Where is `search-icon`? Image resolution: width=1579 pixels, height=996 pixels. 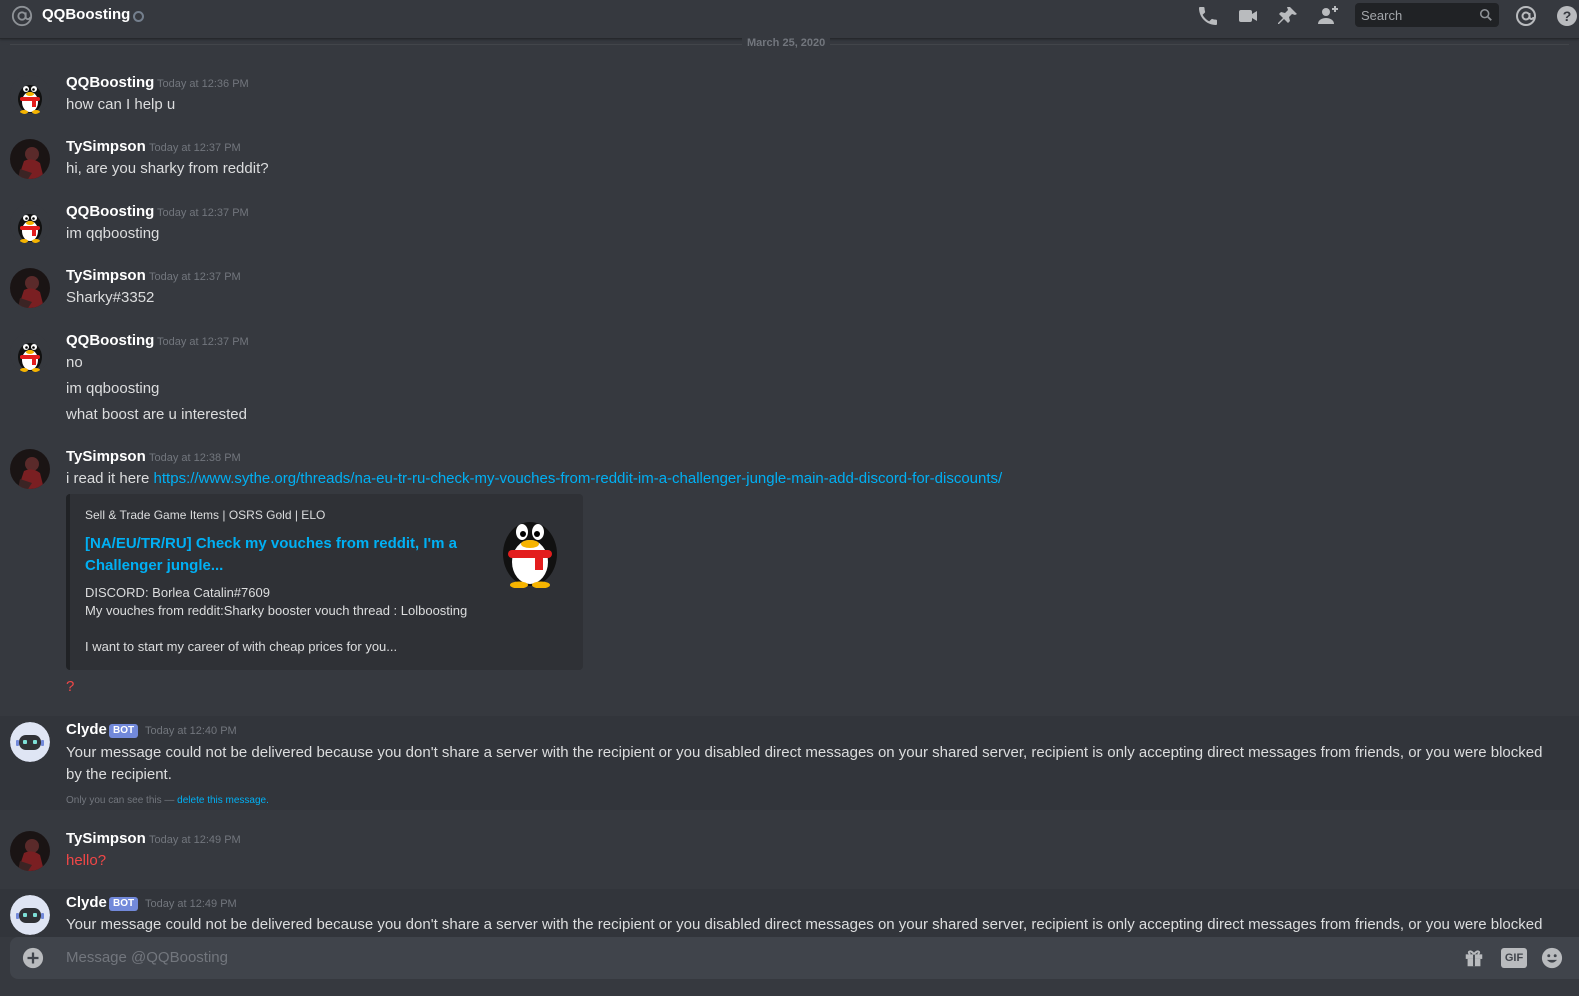 search-icon is located at coordinates (1485, 14).